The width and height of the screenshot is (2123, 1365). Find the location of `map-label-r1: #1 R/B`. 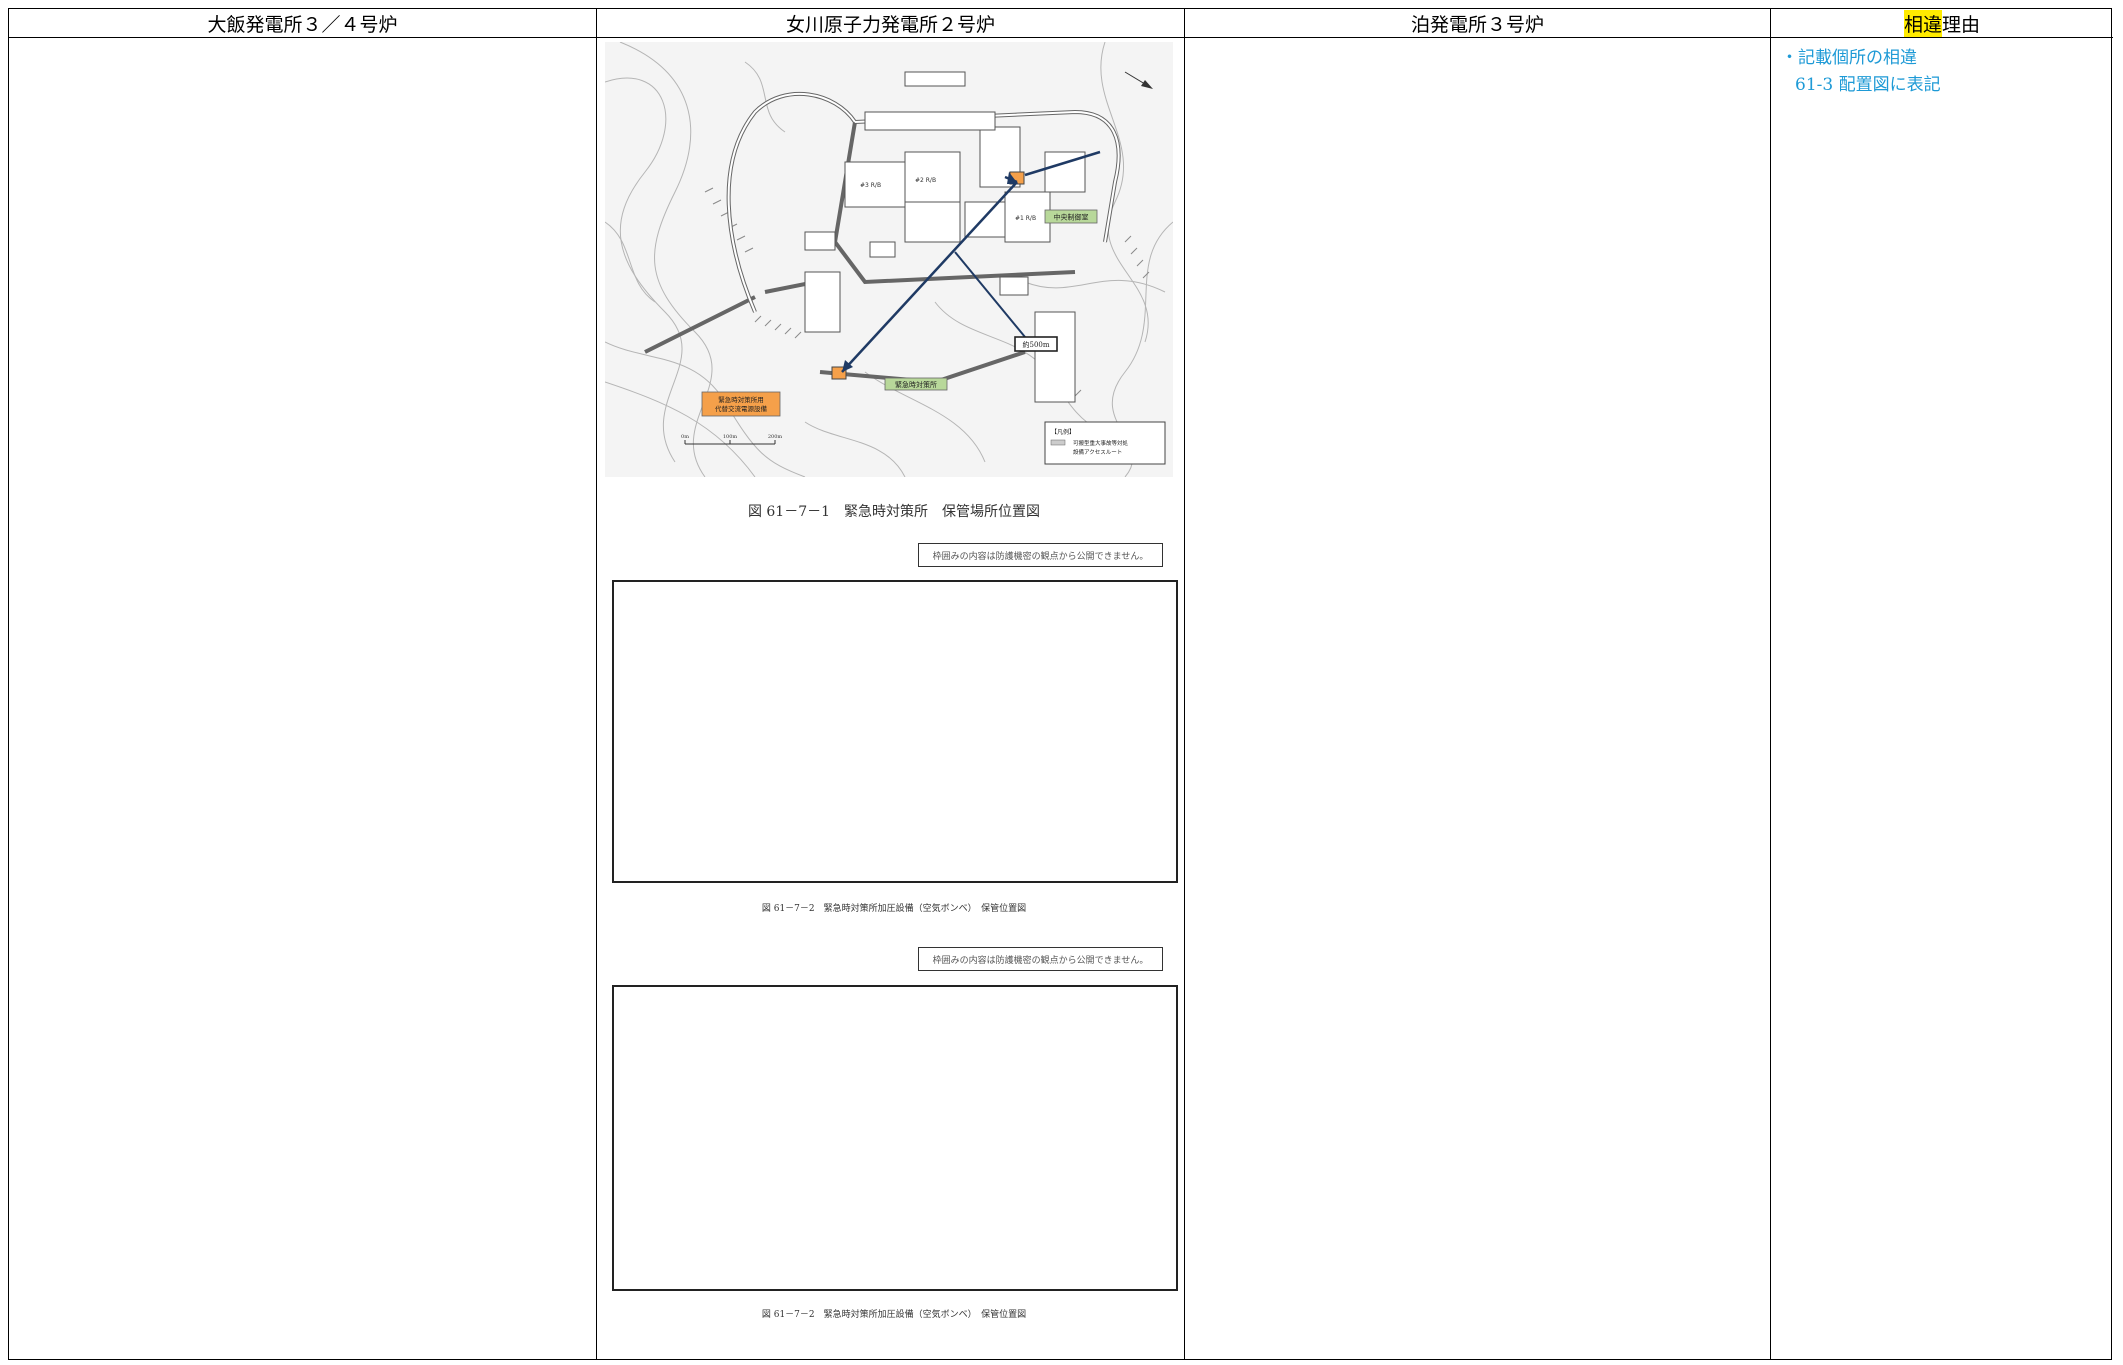

map-label-r1: #1 R/B is located at coordinates (1025, 218).